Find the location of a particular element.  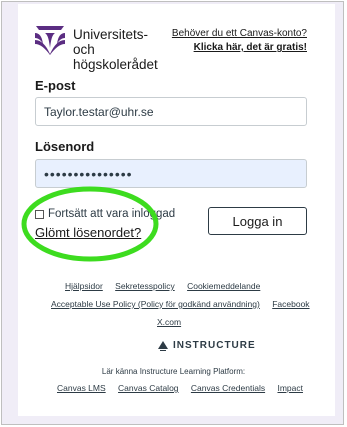

footer-link-canvas-lms: Canvas LMS is located at coordinates (81, 388).